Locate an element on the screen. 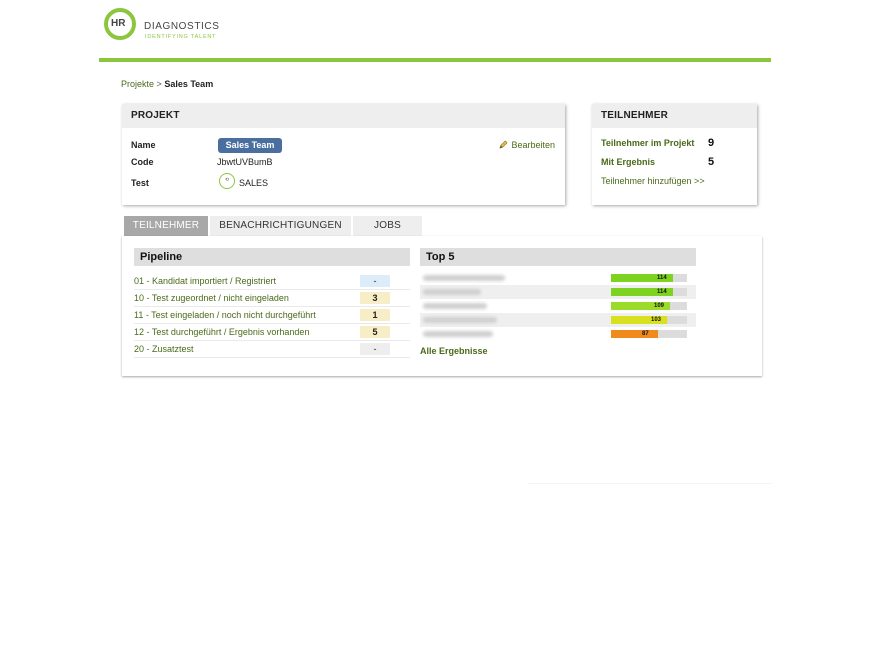 This screenshot has height=670, width=870. tab-benachrichtigungen: BENACHRICHTIGUNGEN is located at coordinates (280, 226).